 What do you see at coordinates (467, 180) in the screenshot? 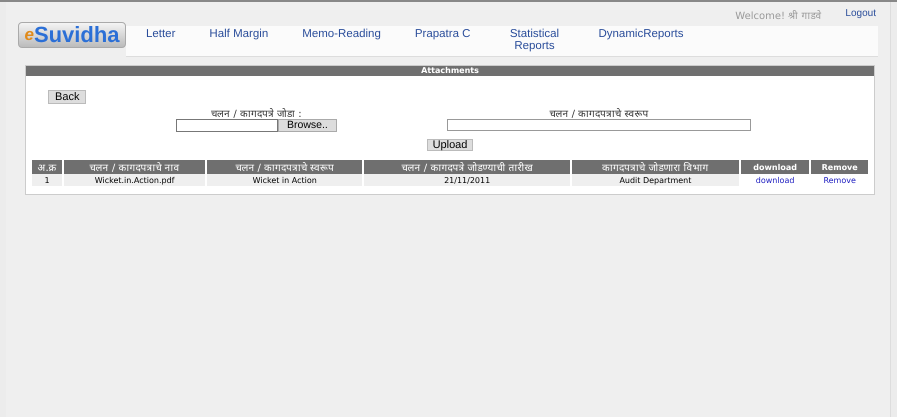
I see `table-cell: 21/11/2011` at bounding box center [467, 180].